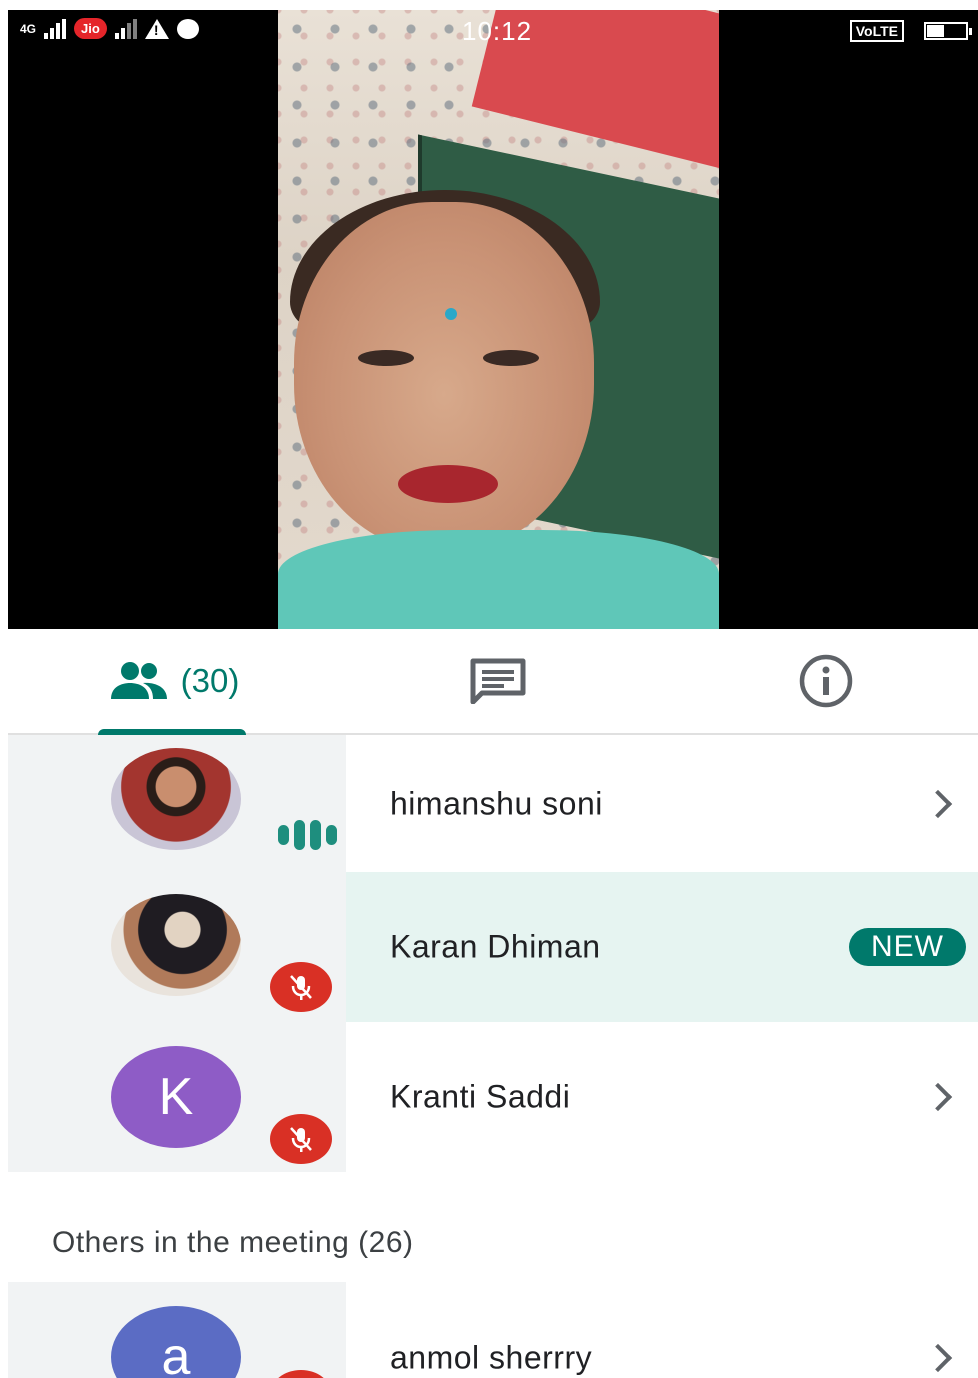  Describe the element at coordinates (55, 28) in the screenshot. I see `signal-icon` at that location.